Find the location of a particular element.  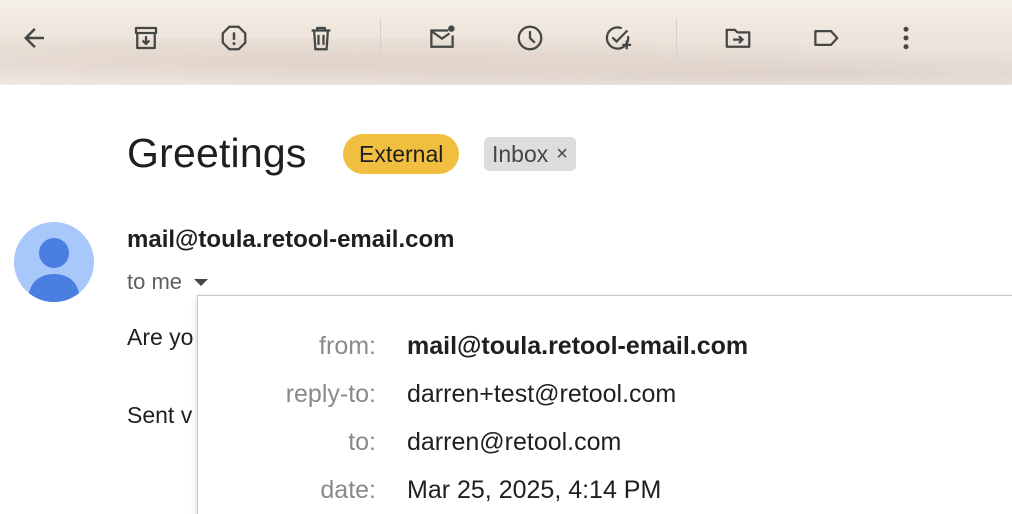

details-row-from: from: mail@toula.retool-email.com is located at coordinates (605, 346).